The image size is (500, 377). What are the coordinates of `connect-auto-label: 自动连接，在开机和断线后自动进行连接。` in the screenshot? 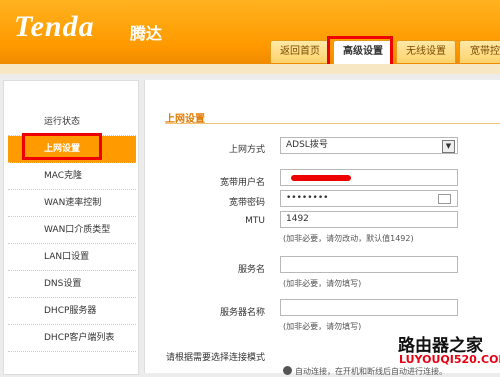 It's located at (371, 371).